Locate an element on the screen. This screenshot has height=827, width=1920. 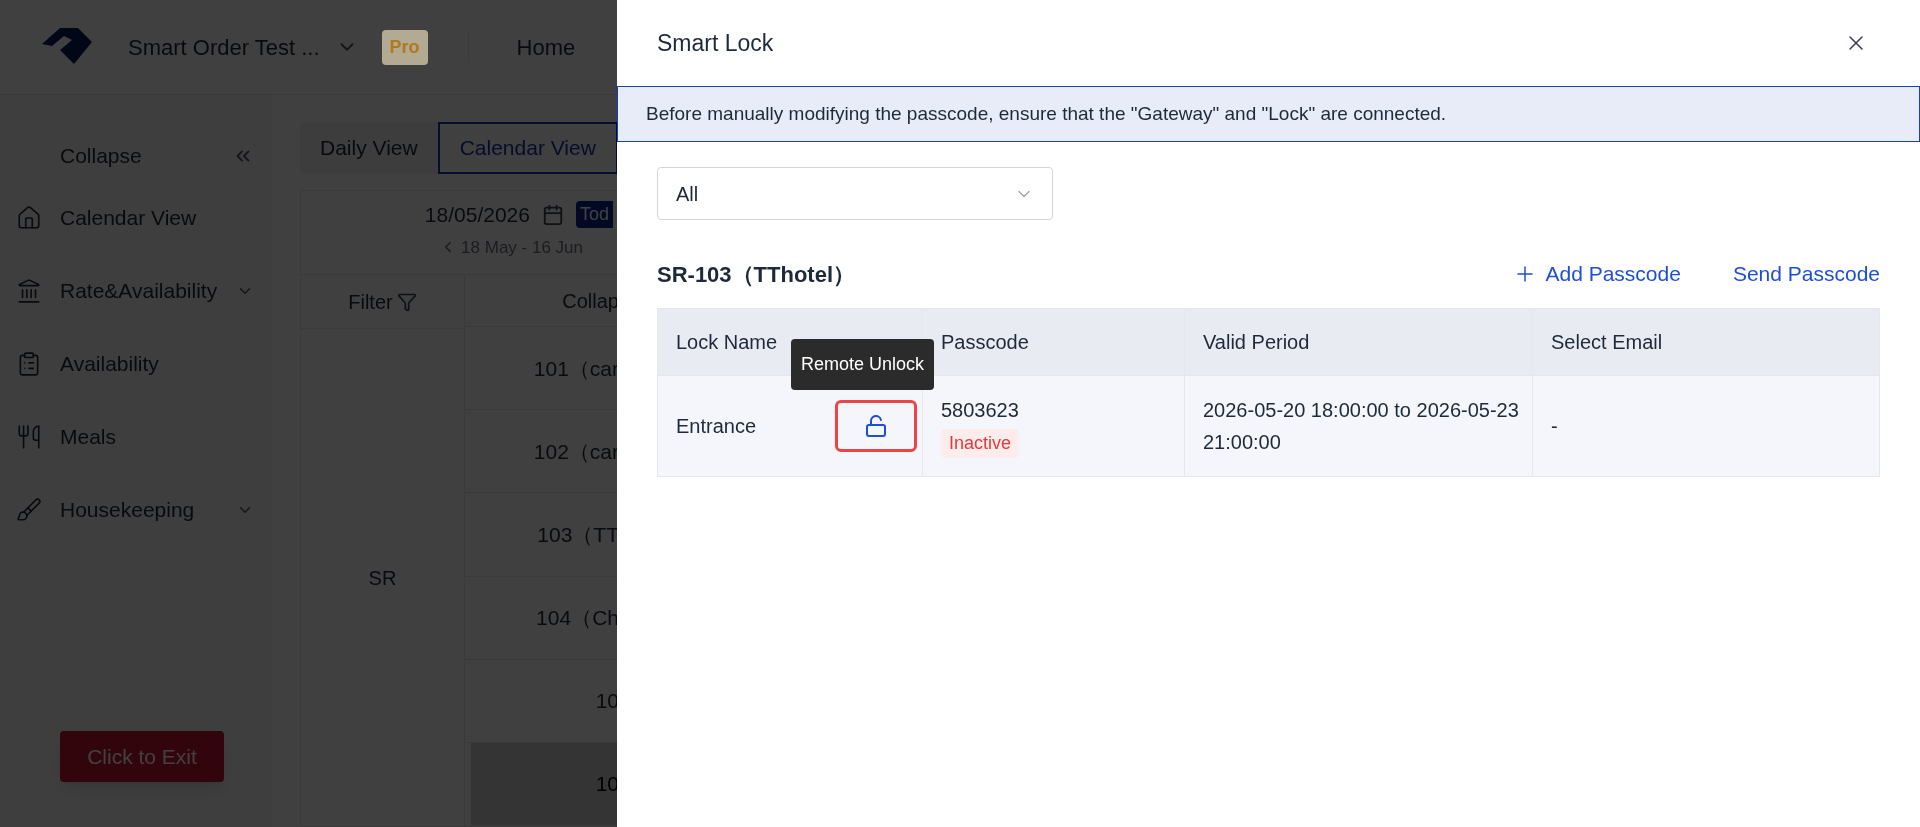
action-link: Send Passcode is located at coordinates (1806, 274).